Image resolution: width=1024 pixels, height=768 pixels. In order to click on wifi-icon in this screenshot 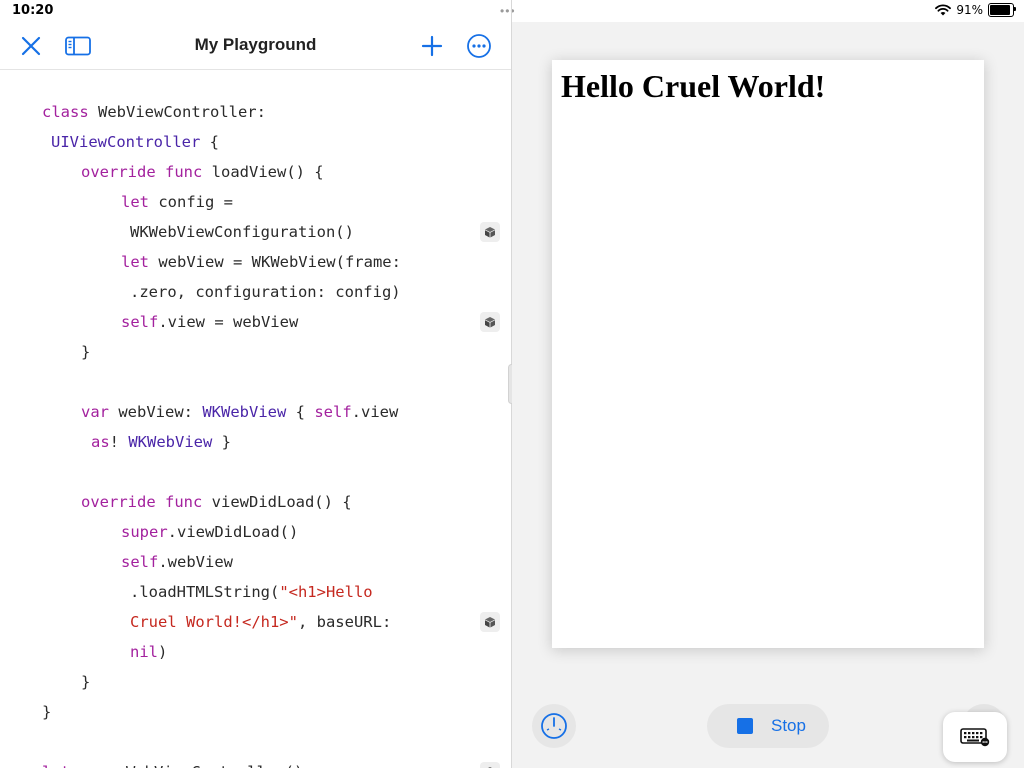, I will do `click(943, 10)`.